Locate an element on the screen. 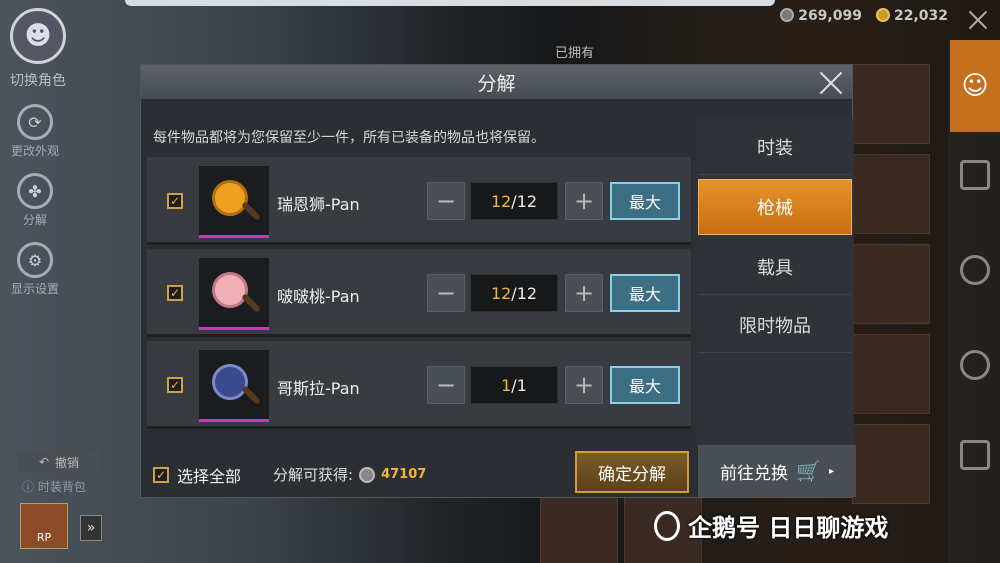 The image size is (1000, 563). display-settings-button: ⚙ 显示设置 is located at coordinates (35, 269).